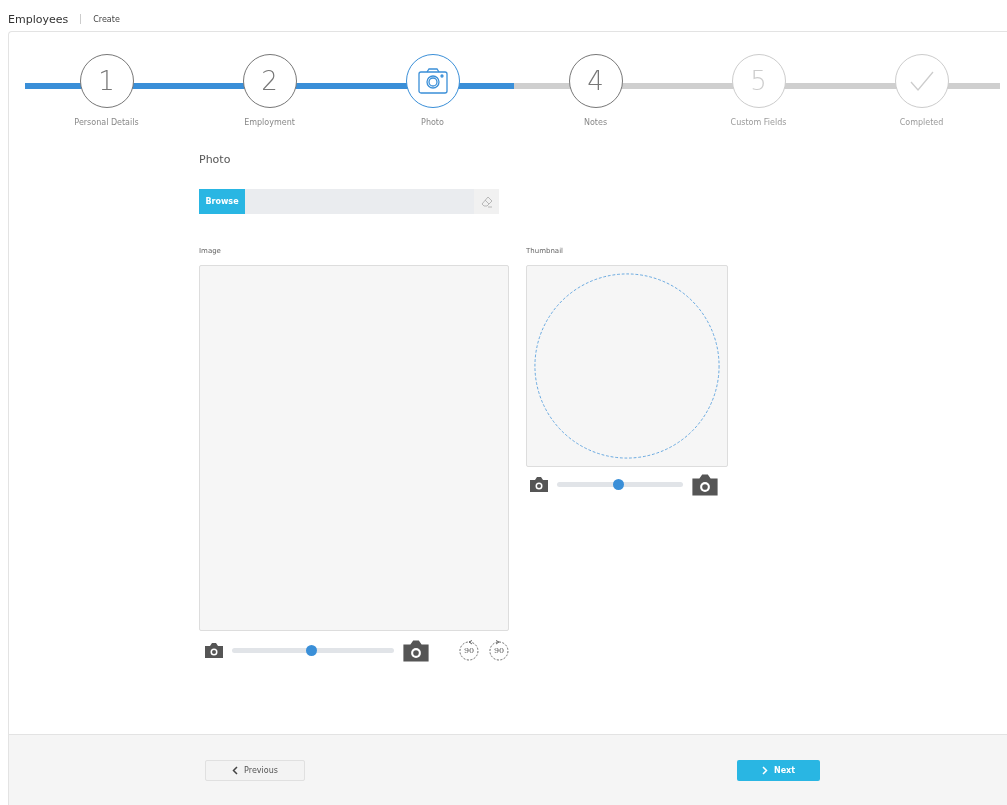 This screenshot has width=1007, height=805. What do you see at coordinates (38, 19) in the screenshot?
I see `page-title: Employees` at bounding box center [38, 19].